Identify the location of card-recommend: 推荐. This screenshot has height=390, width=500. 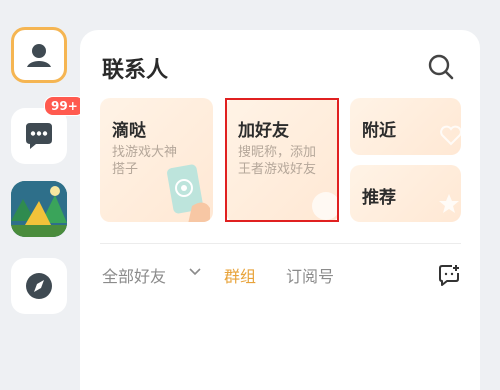
(405, 193).